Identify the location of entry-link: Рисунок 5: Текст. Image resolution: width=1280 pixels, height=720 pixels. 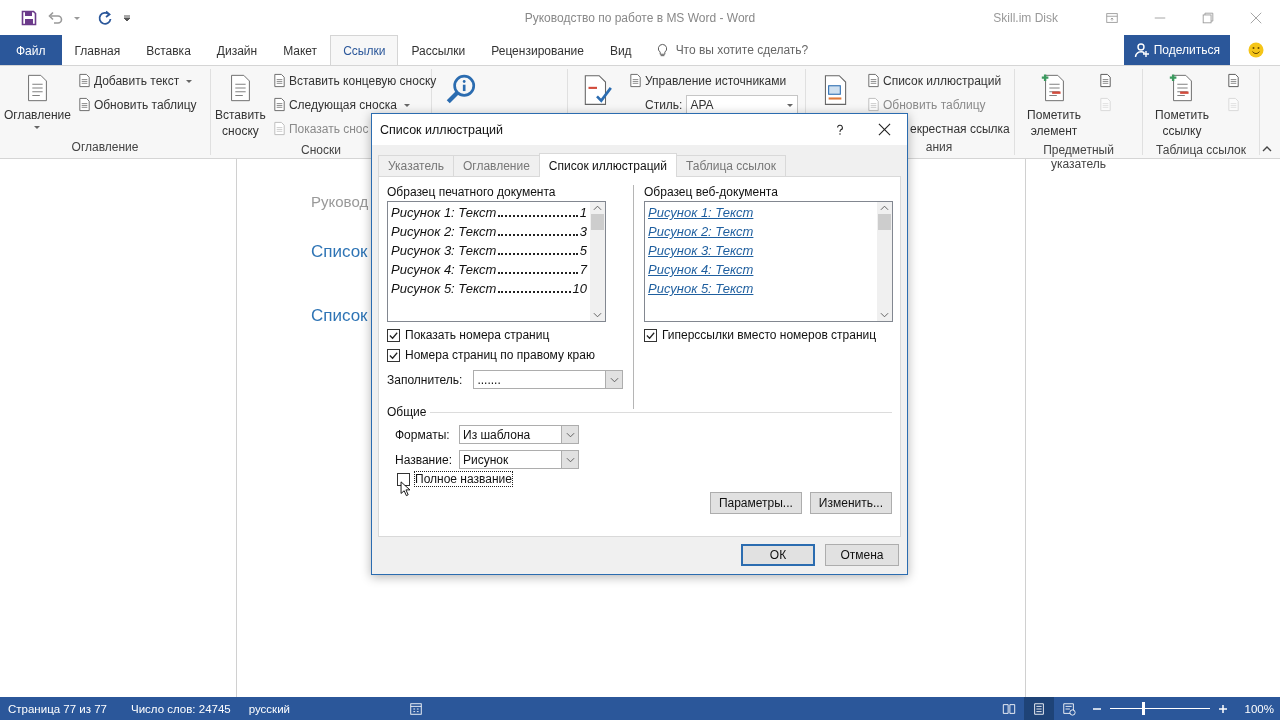
(701, 288).